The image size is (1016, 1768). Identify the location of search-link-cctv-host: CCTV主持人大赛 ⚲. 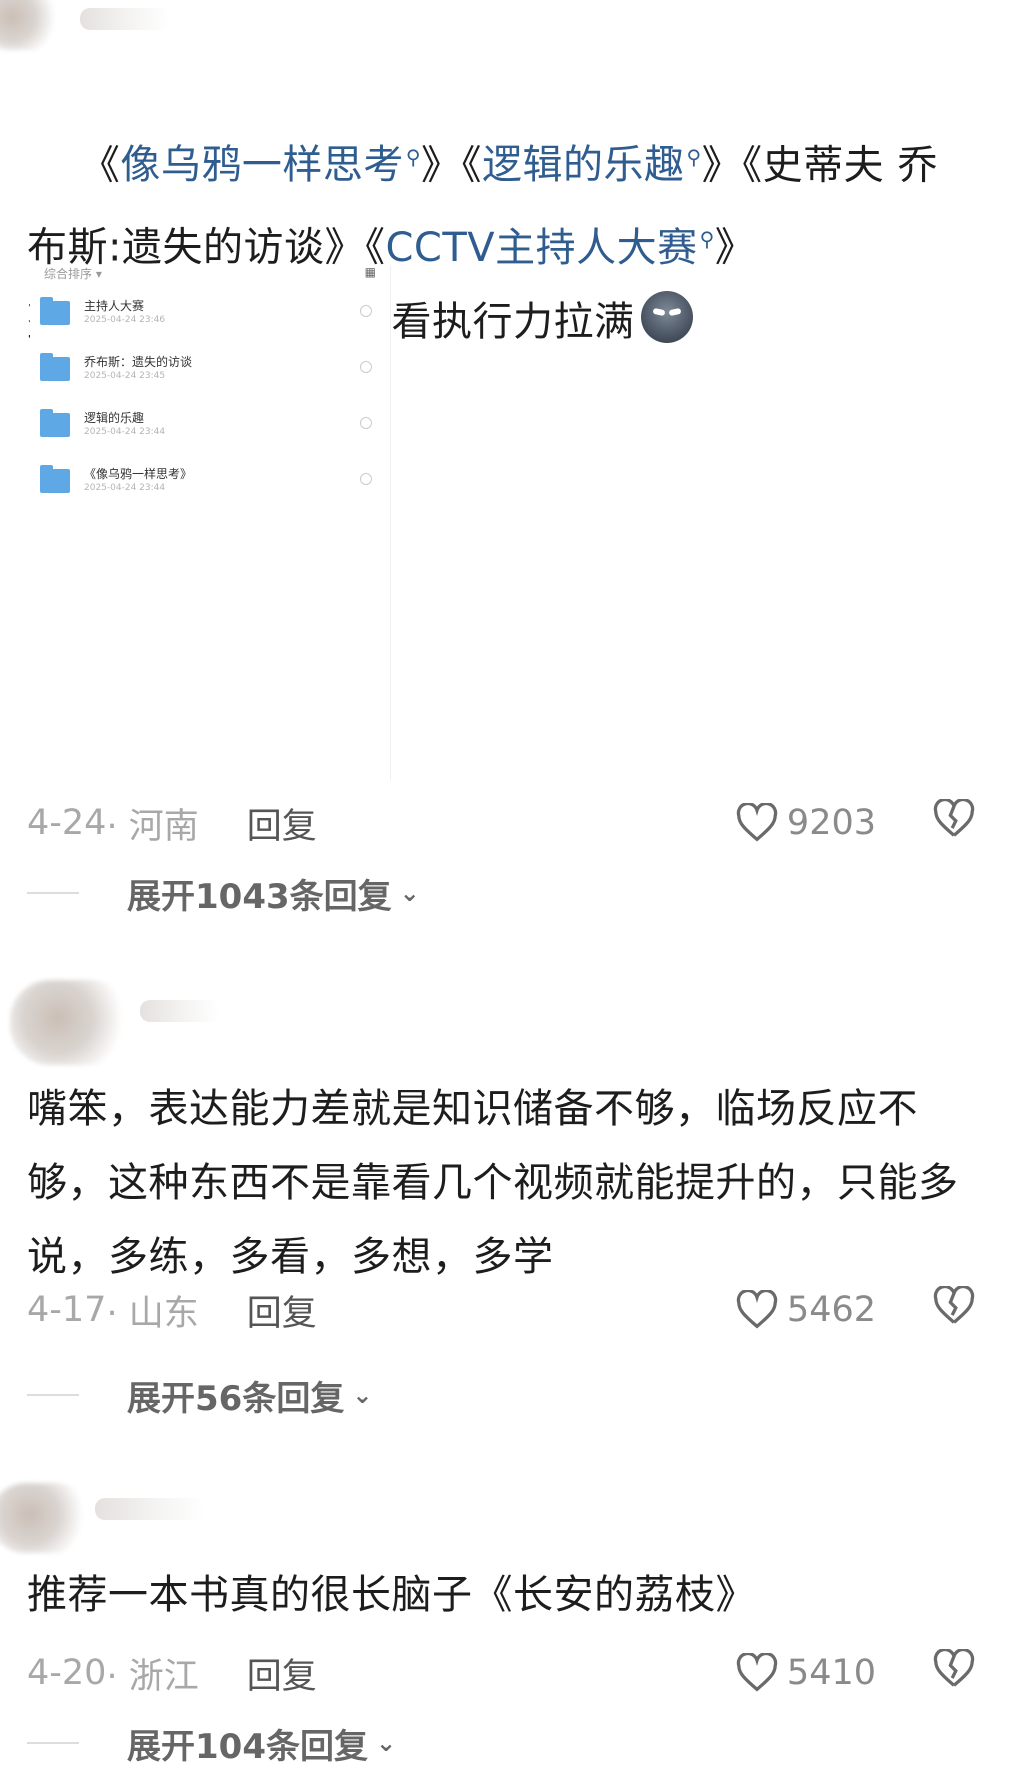
(549, 248).